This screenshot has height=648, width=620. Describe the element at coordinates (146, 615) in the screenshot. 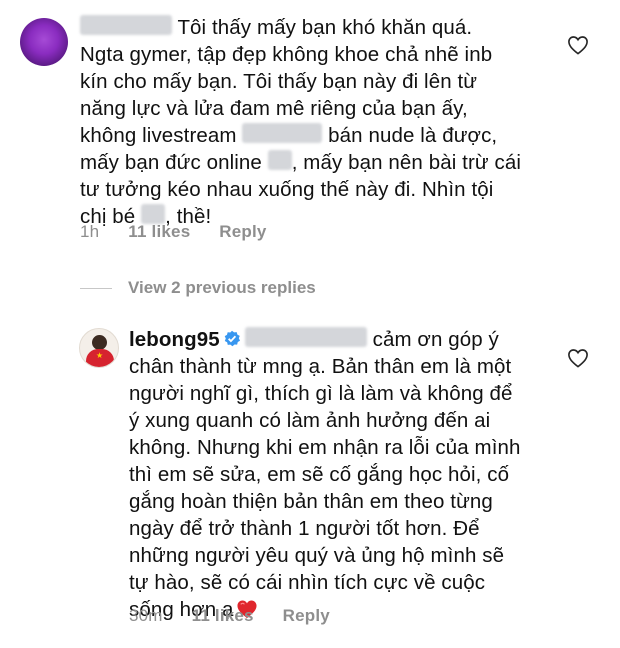

I see `comment-time: 30m` at that location.